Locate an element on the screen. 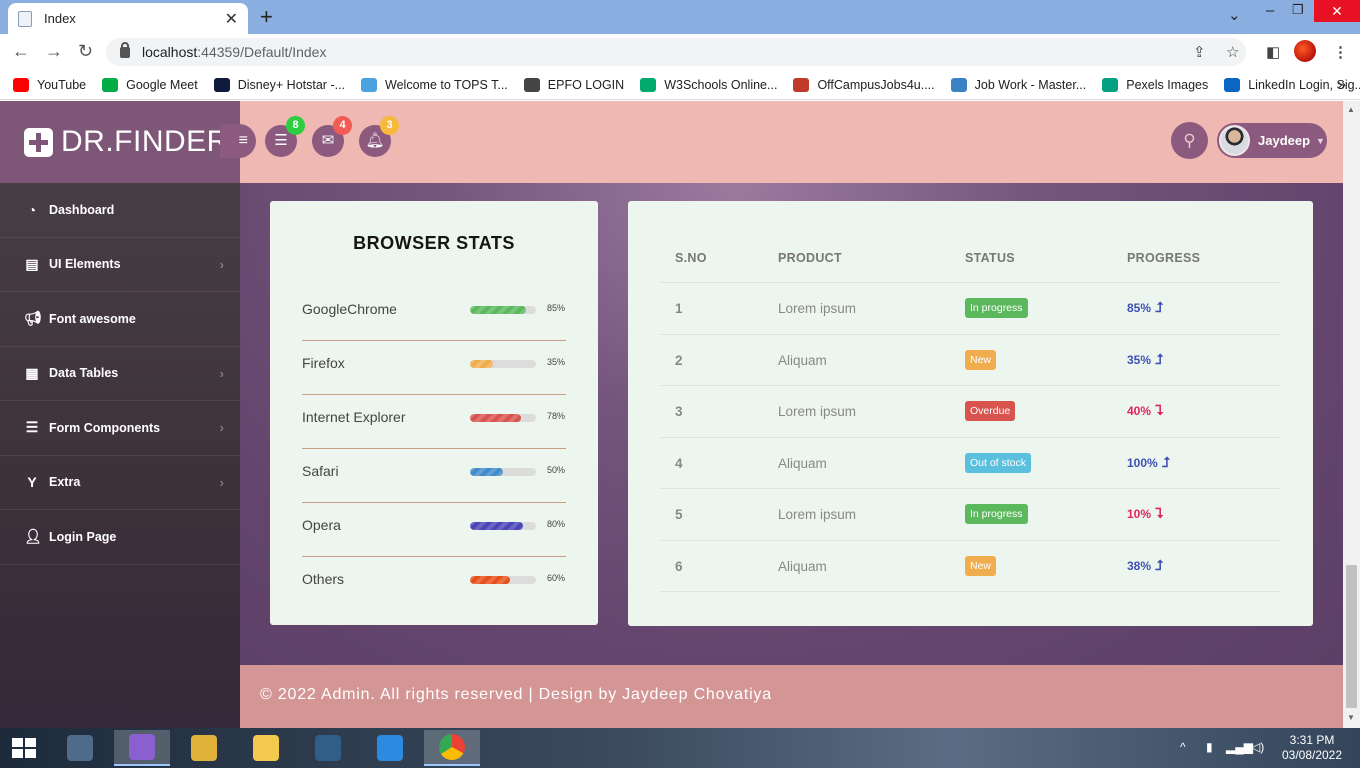 Image resolution: width=1360 pixels, height=768 pixels. bookmark-label: YouTube is located at coordinates (62, 84).